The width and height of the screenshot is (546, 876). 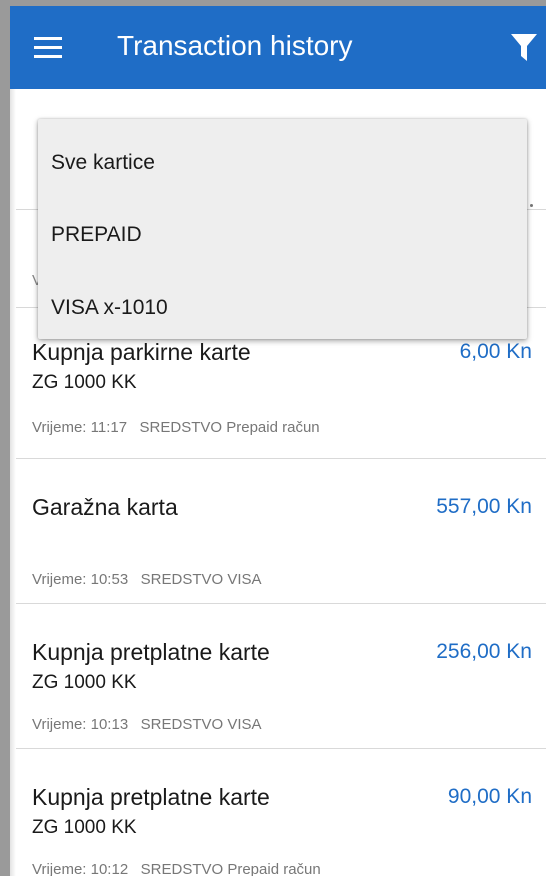 What do you see at coordinates (147, 579) in the screenshot?
I see `transaction-meta: Vrijeme: 10:53 SREDSTVO VISA` at bounding box center [147, 579].